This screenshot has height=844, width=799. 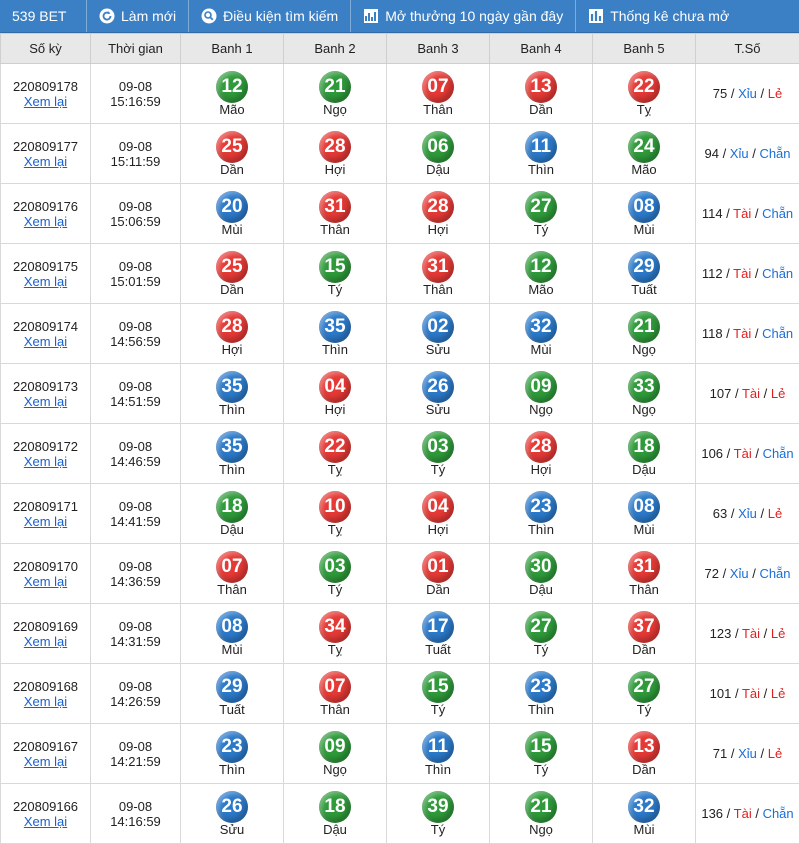 I want to click on ball-2: 31, so click(x=335, y=207).